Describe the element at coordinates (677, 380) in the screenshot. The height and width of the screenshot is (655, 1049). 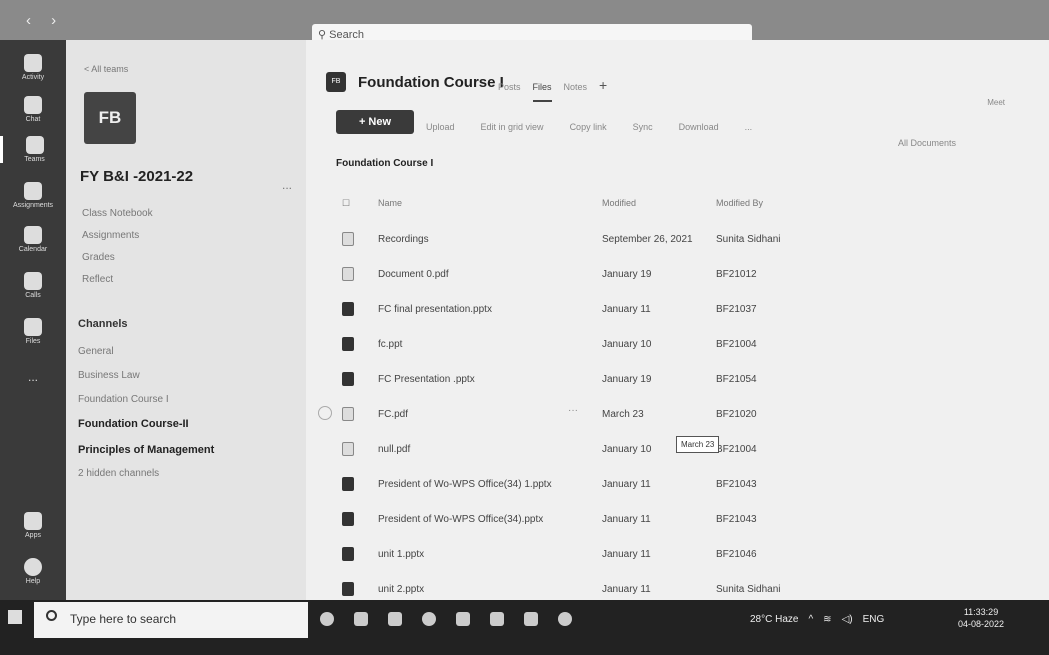
I see `file-row: FC Presentation .pptx January 19 BF21054` at that location.